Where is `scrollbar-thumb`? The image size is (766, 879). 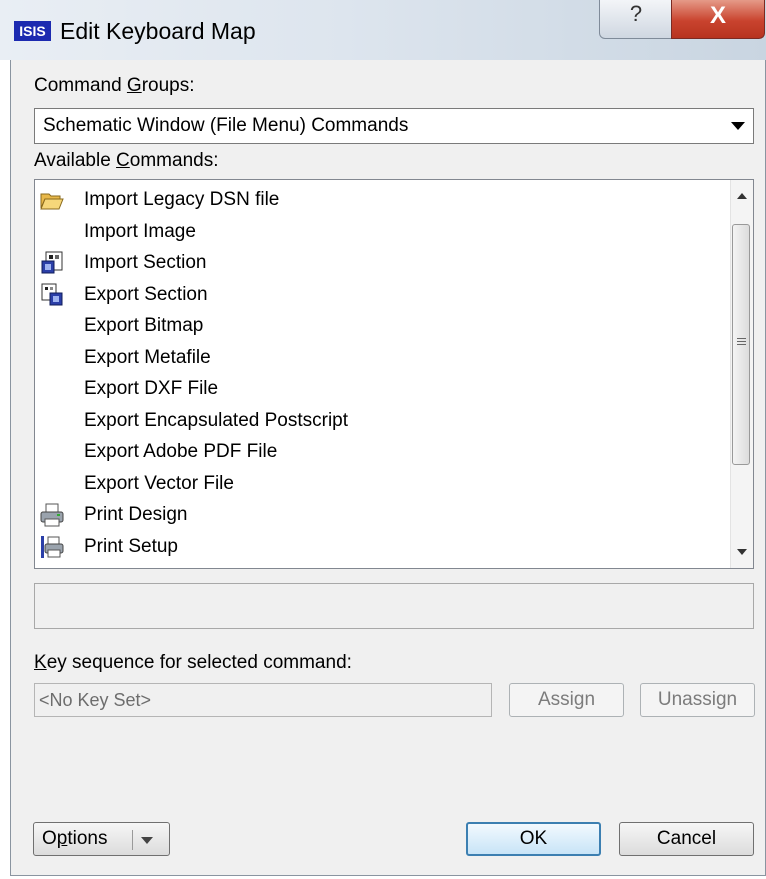
scrollbar-thumb is located at coordinates (741, 344).